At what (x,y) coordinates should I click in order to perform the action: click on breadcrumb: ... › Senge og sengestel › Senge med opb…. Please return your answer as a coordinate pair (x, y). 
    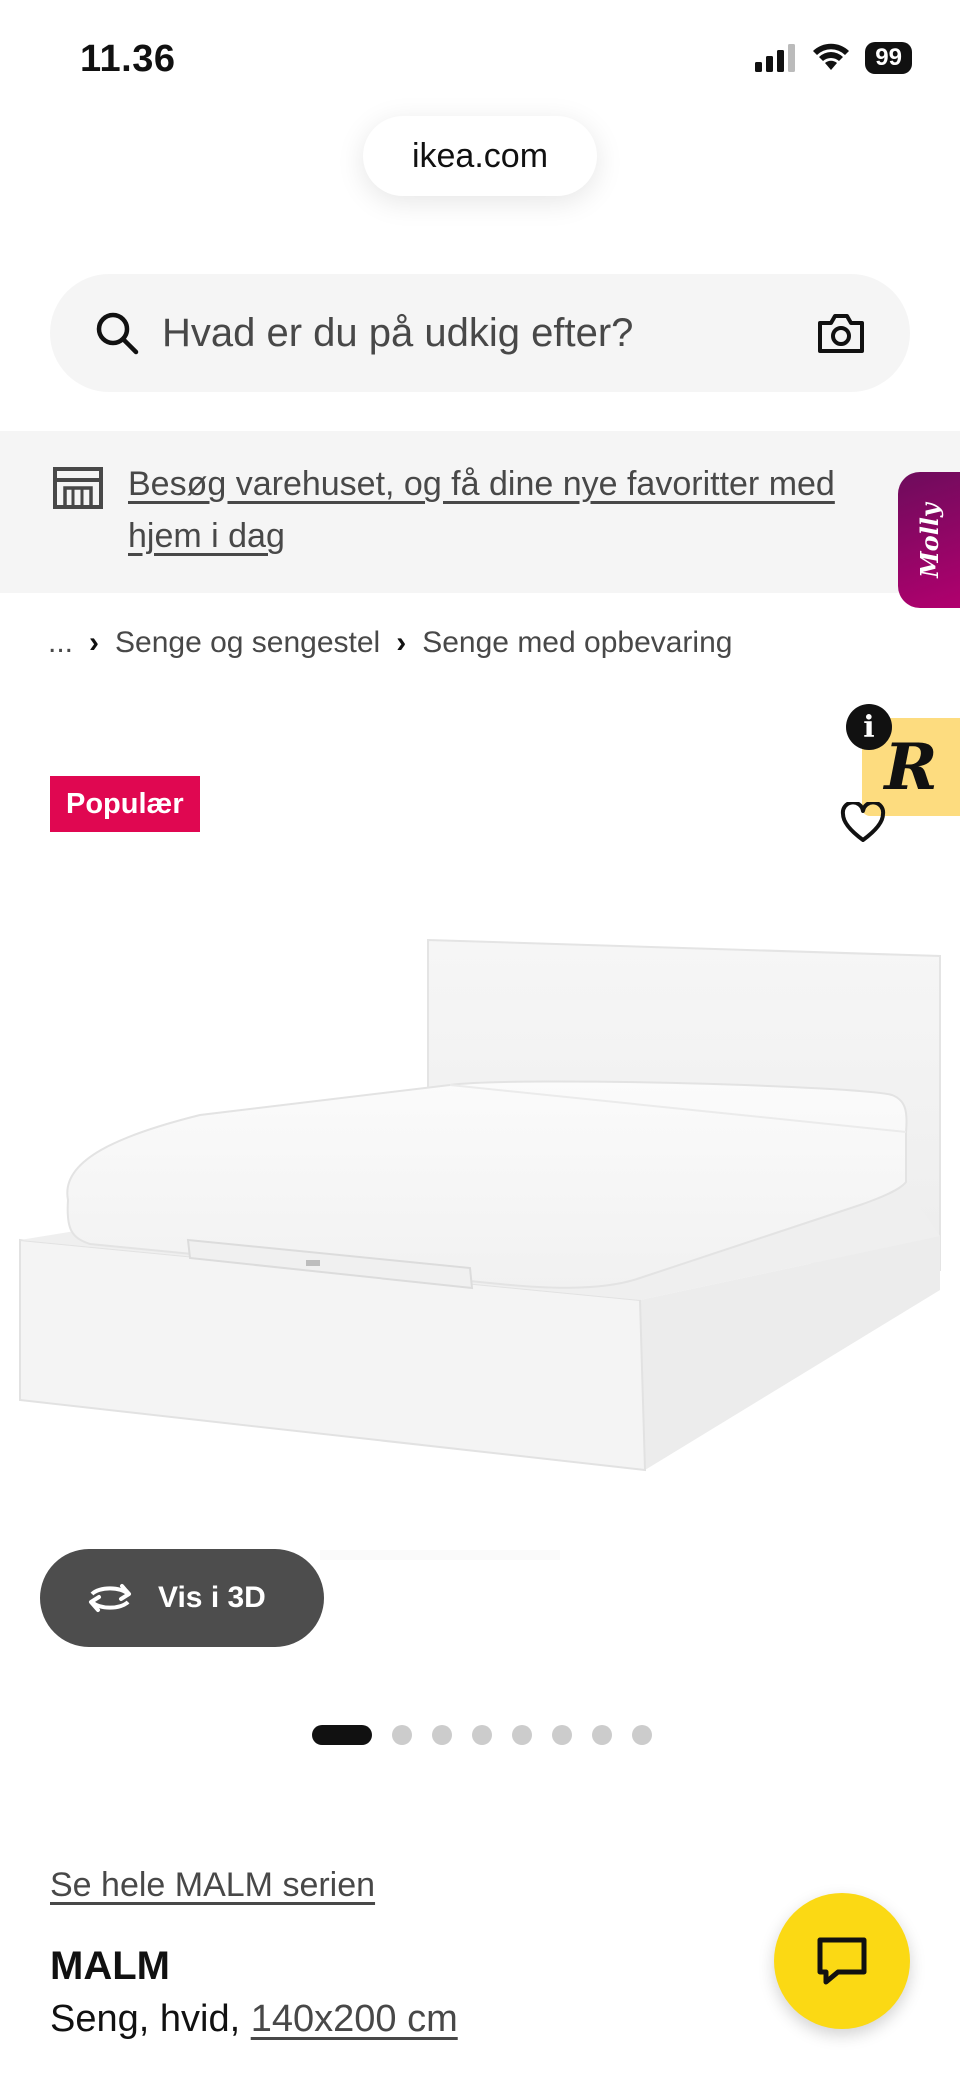
    Looking at the image, I should click on (390, 643).